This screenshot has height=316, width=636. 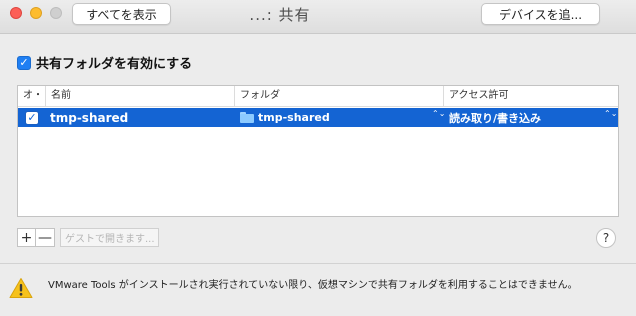 What do you see at coordinates (438, 114) in the screenshot?
I see `folder-popup-chevron-icon: ⌃⌄` at bounding box center [438, 114].